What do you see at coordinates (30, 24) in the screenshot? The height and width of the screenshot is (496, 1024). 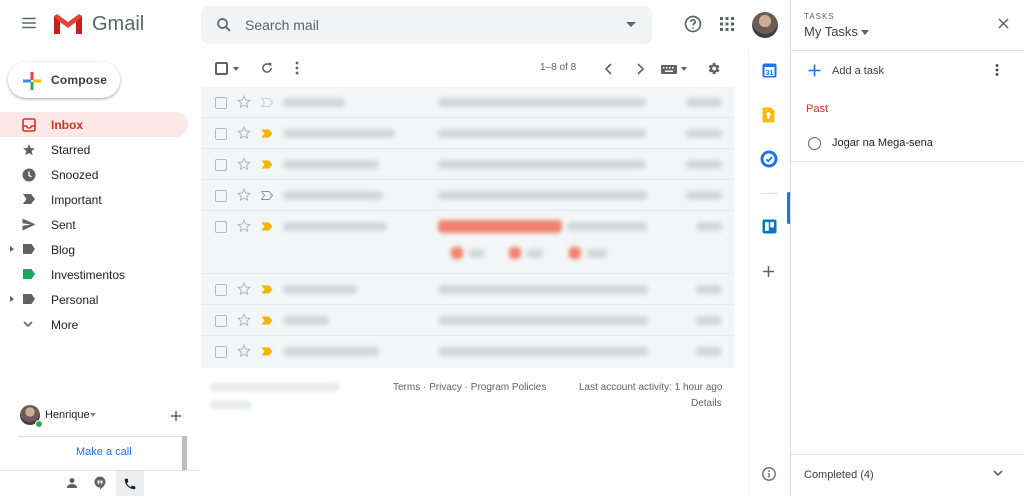 I see `menu-icon` at bounding box center [30, 24].